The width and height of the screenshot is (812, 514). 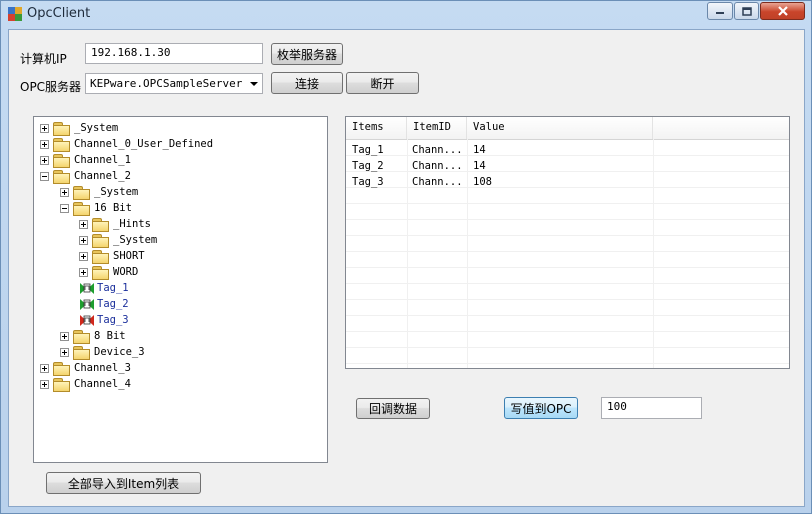 I want to click on server-select: KEPware.OPCSampleServer, so click(x=174, y=83).